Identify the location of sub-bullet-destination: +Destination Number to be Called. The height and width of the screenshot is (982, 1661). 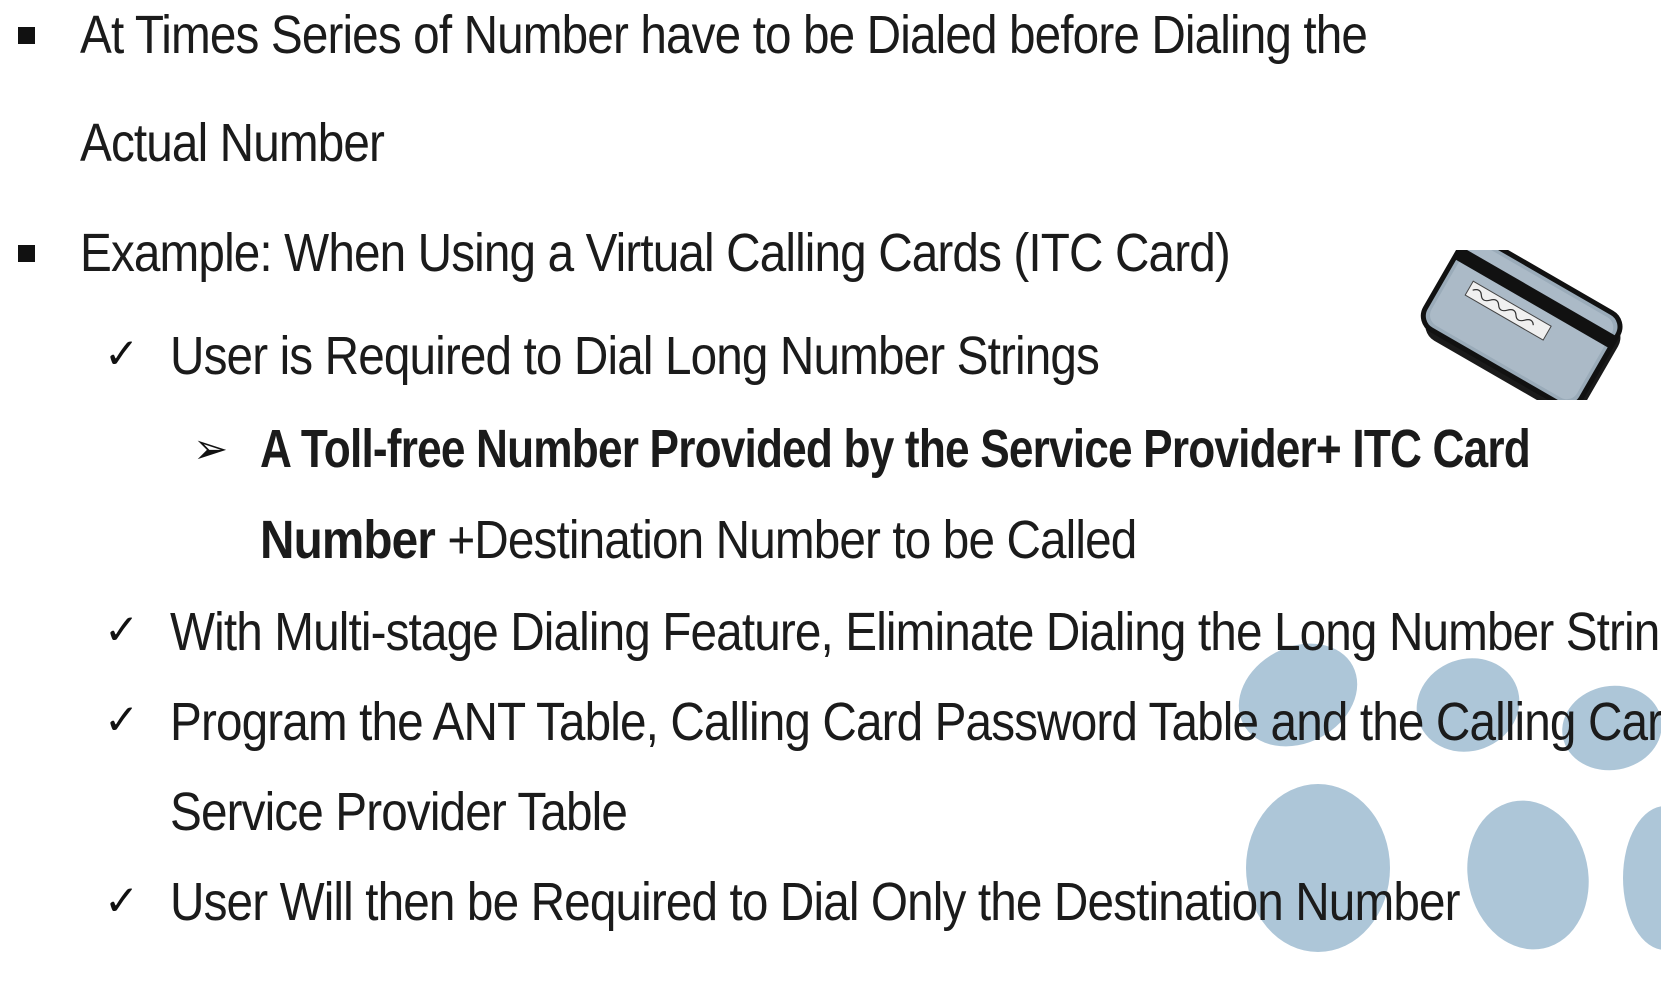
(785, 540).